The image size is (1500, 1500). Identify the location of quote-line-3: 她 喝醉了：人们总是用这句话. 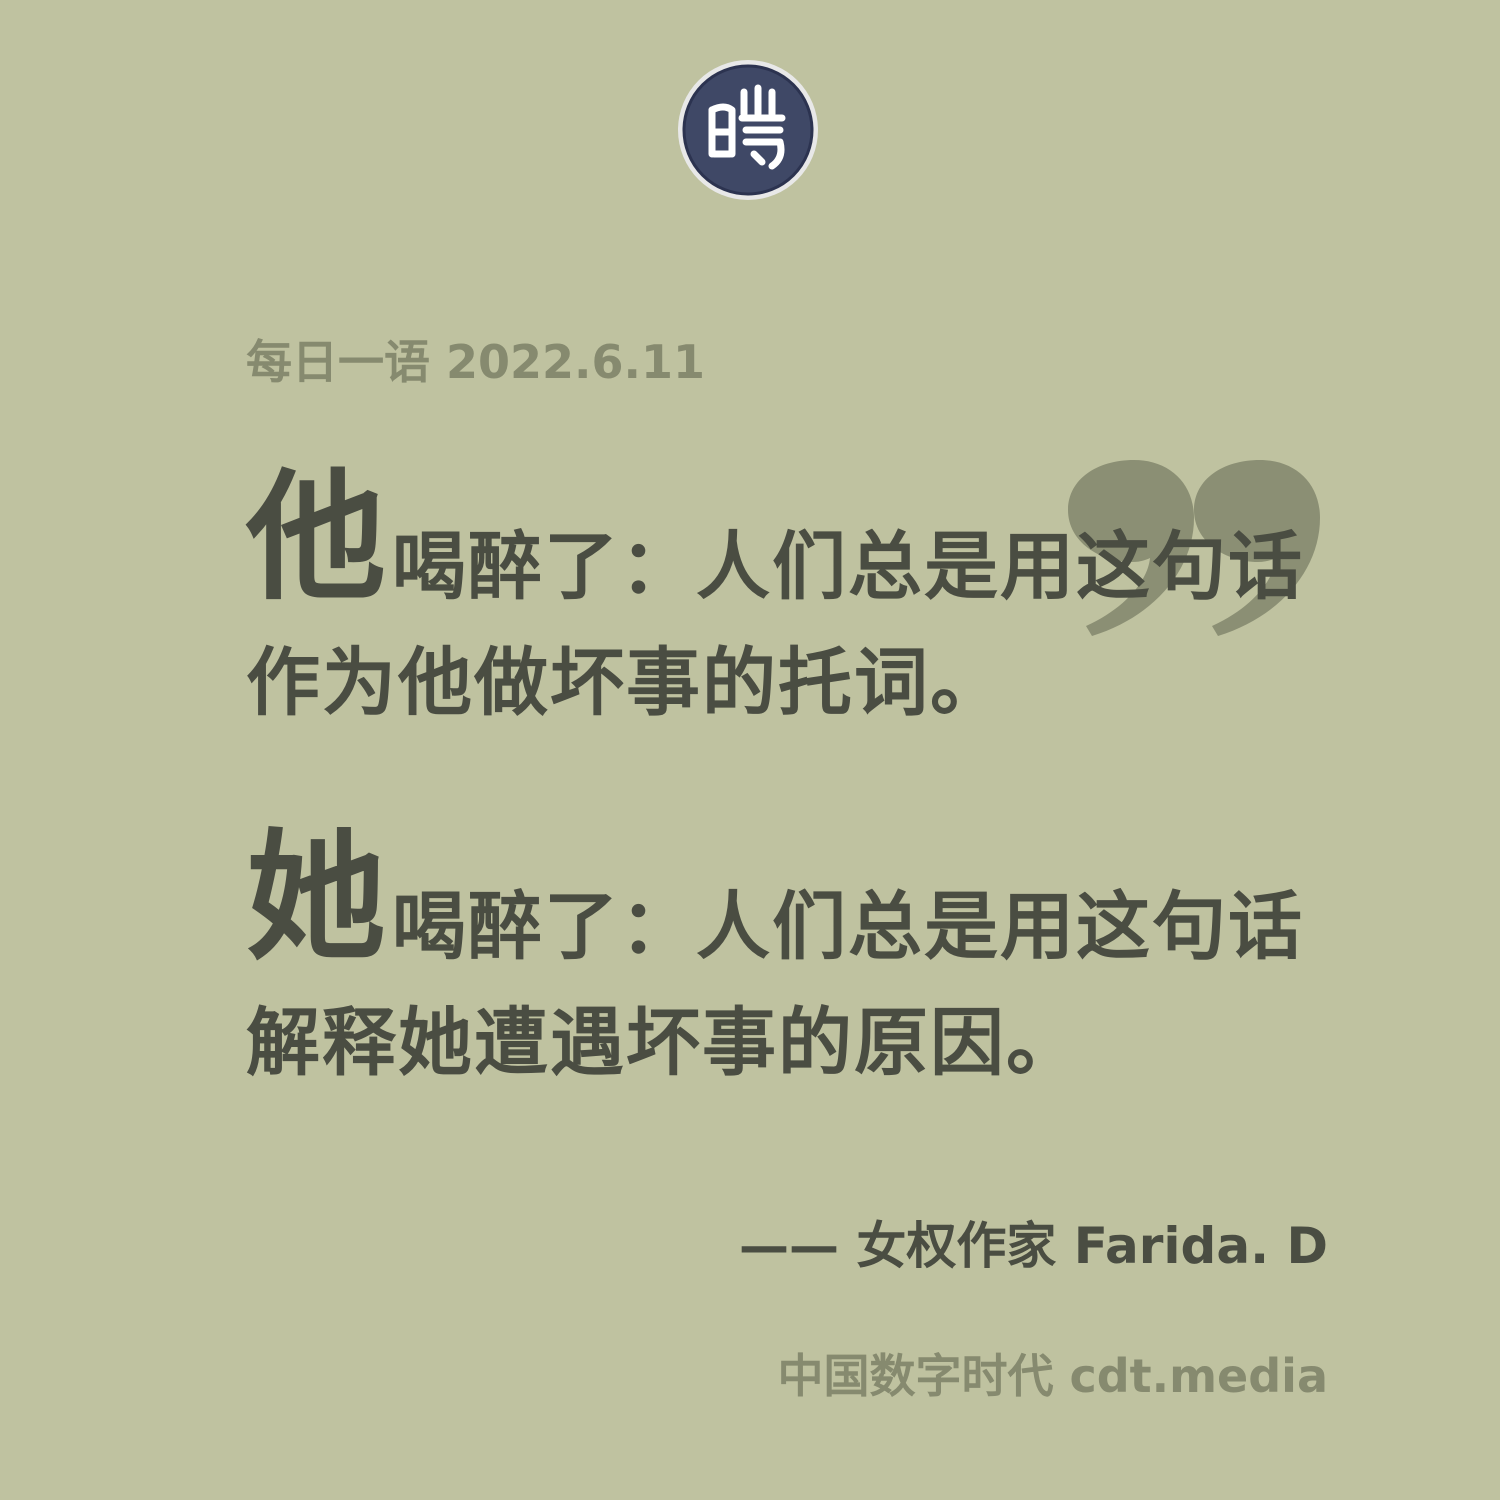
(791, 897).